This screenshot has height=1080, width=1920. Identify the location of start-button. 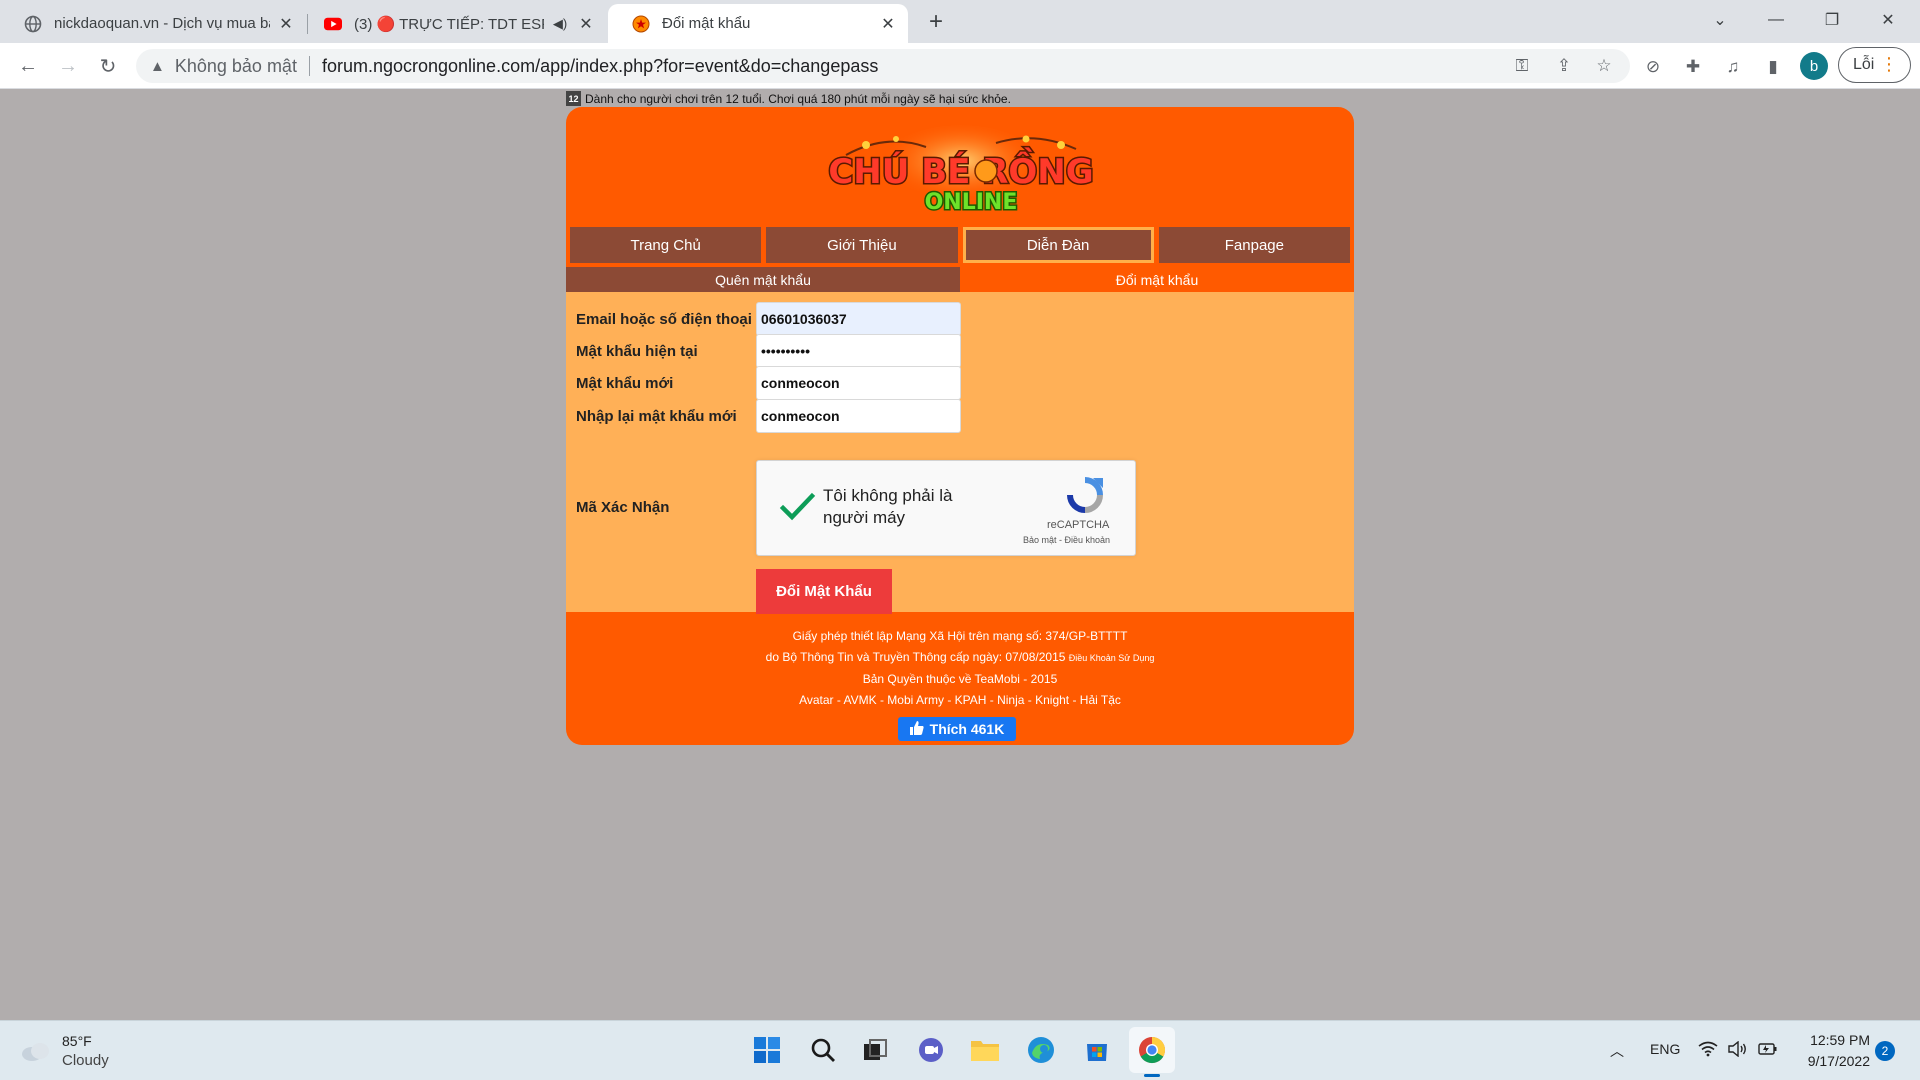
(767, 1050).